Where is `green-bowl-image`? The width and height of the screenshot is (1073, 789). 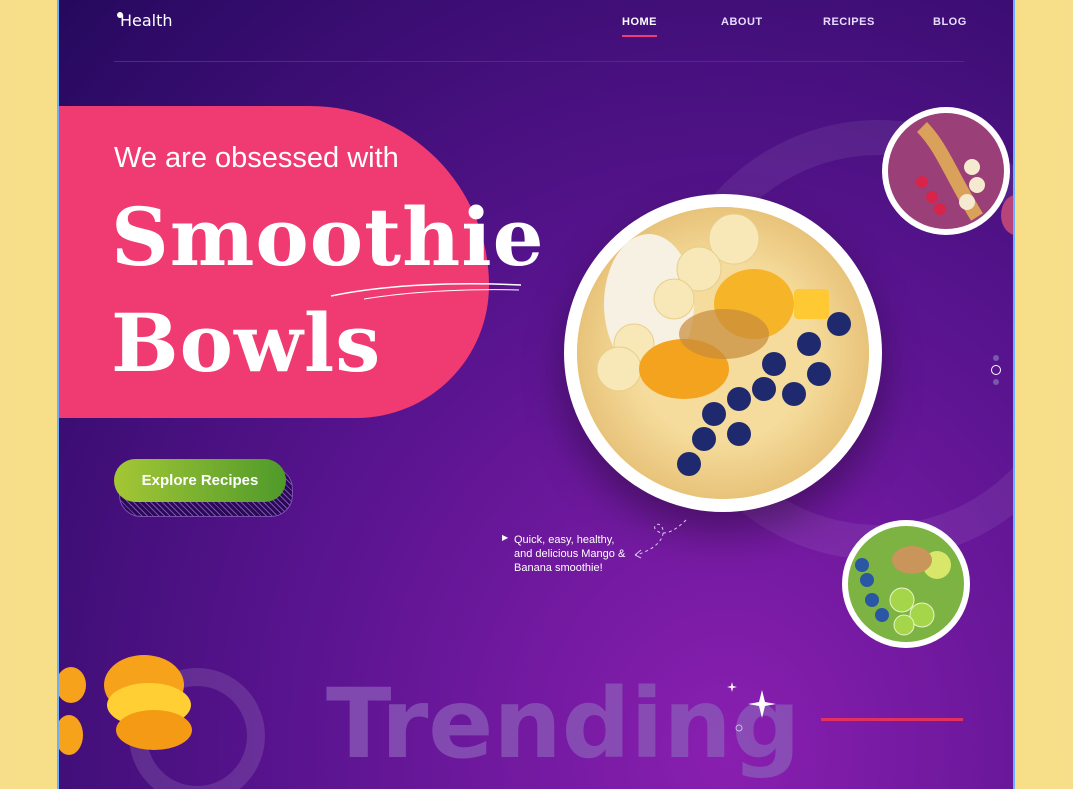
green-bowl-image is located at coordinates (906, 584).